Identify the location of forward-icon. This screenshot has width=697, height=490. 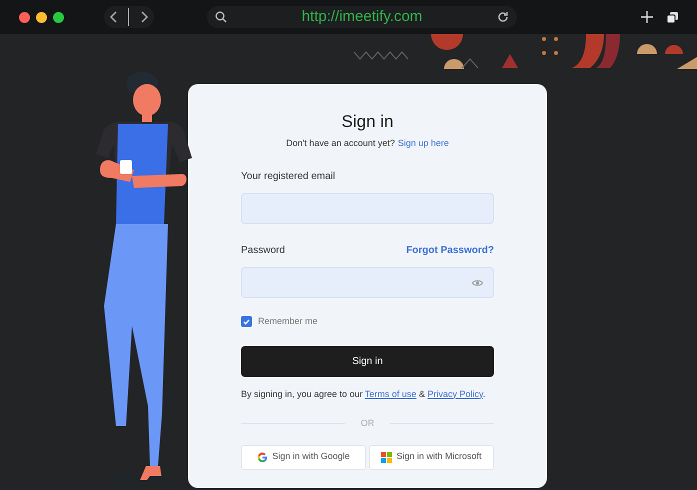
(144, 17).